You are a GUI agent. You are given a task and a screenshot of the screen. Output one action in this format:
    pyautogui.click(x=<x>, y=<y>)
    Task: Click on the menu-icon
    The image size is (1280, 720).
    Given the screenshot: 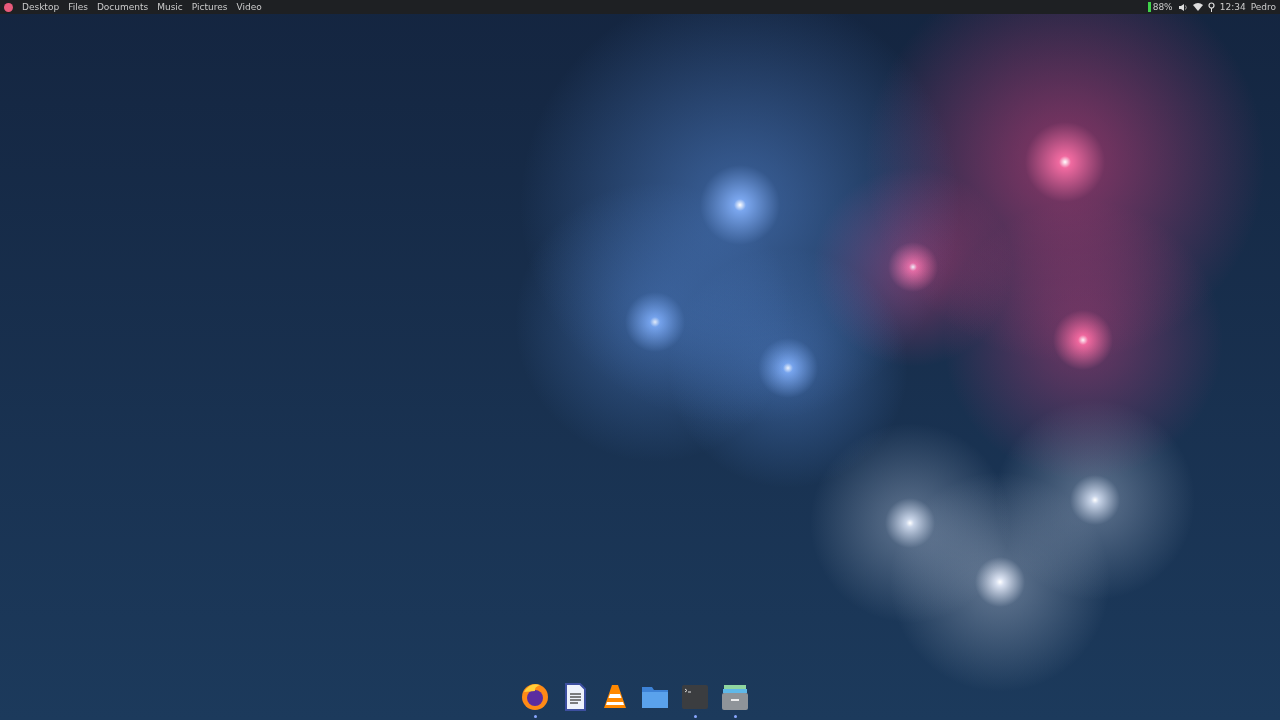 What is the action you would take?
    pyautogui.click(x=8, y=7)
    